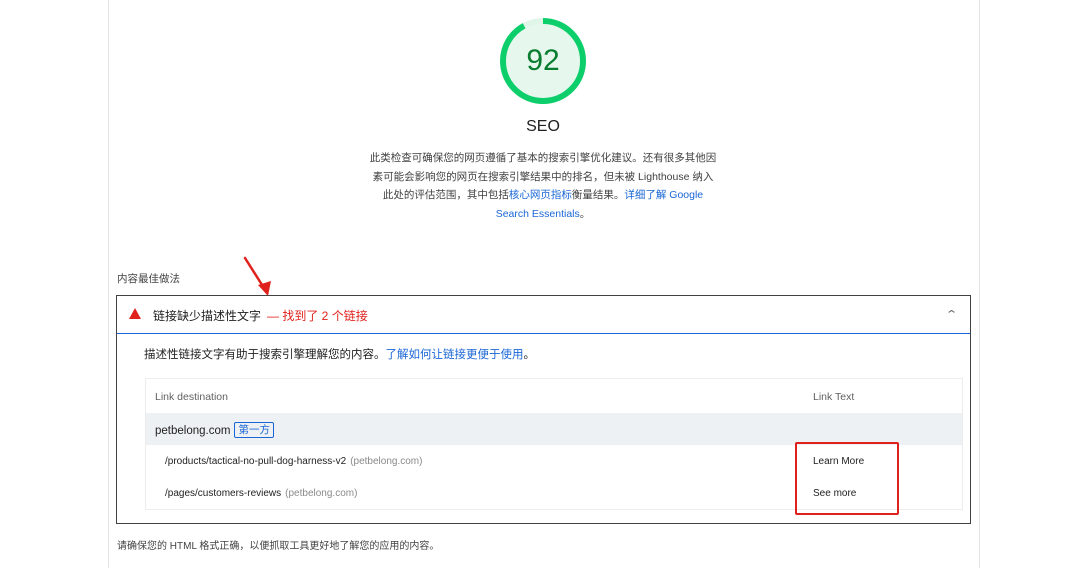  Describe the element at coordinates (191, 397) in the screenshot. I see `column-header-destination: Link destination` at that location.